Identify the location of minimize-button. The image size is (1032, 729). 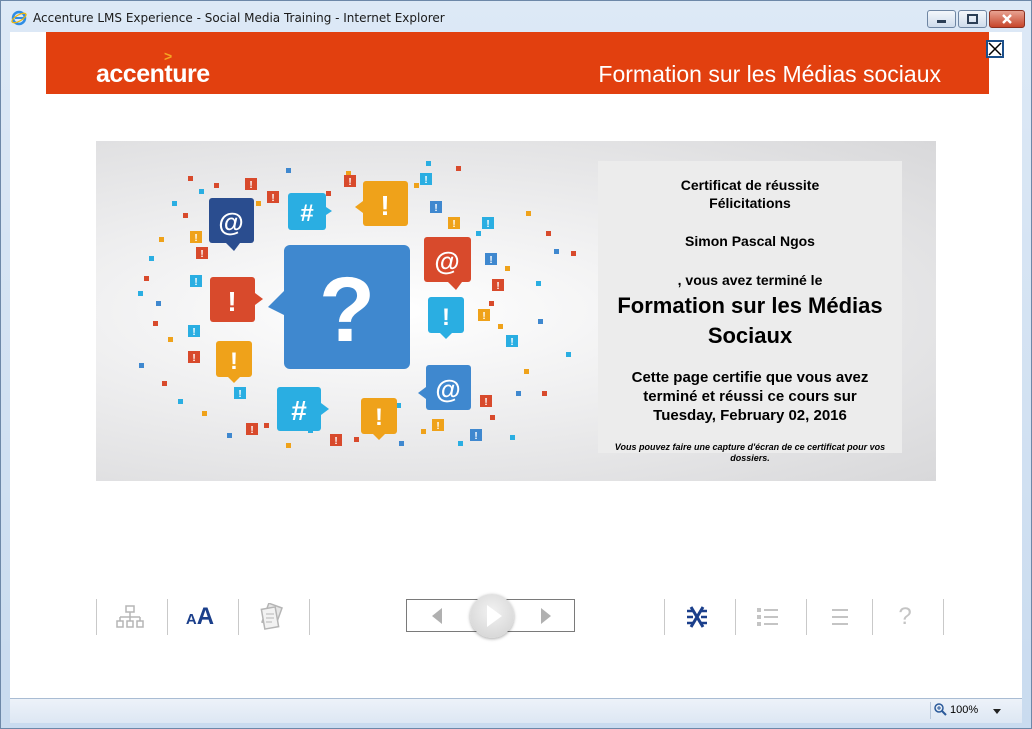
(941, 19).